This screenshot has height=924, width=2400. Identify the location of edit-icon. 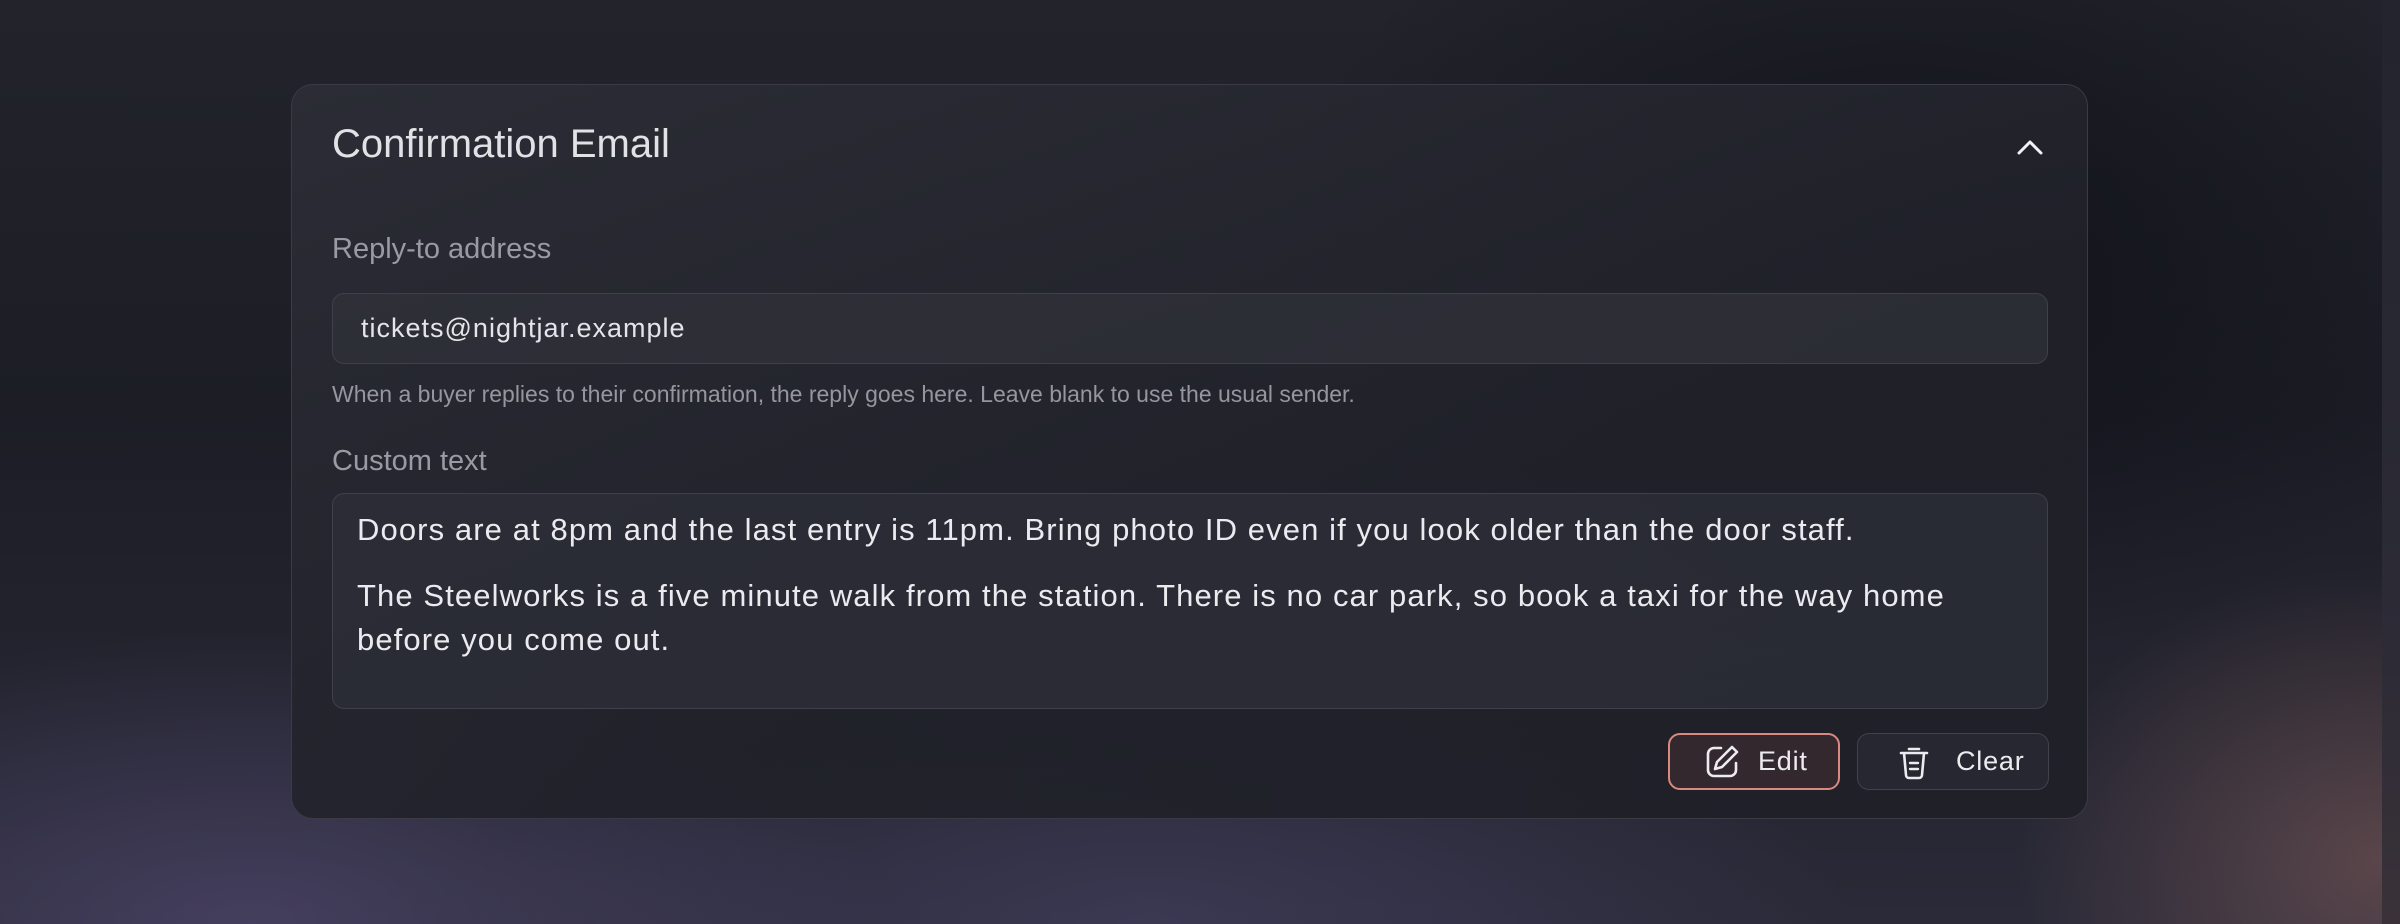
(1722, 762).